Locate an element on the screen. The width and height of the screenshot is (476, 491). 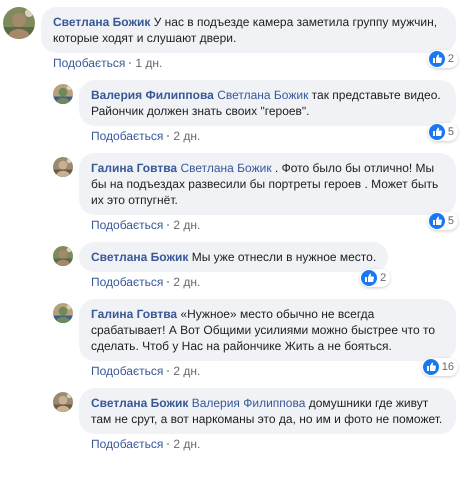
comment-text: Светлана Божик У нас в подъезде камера заметила группу мужчин, которые ходят и слушают двери. is located at coordinates (245, 30).